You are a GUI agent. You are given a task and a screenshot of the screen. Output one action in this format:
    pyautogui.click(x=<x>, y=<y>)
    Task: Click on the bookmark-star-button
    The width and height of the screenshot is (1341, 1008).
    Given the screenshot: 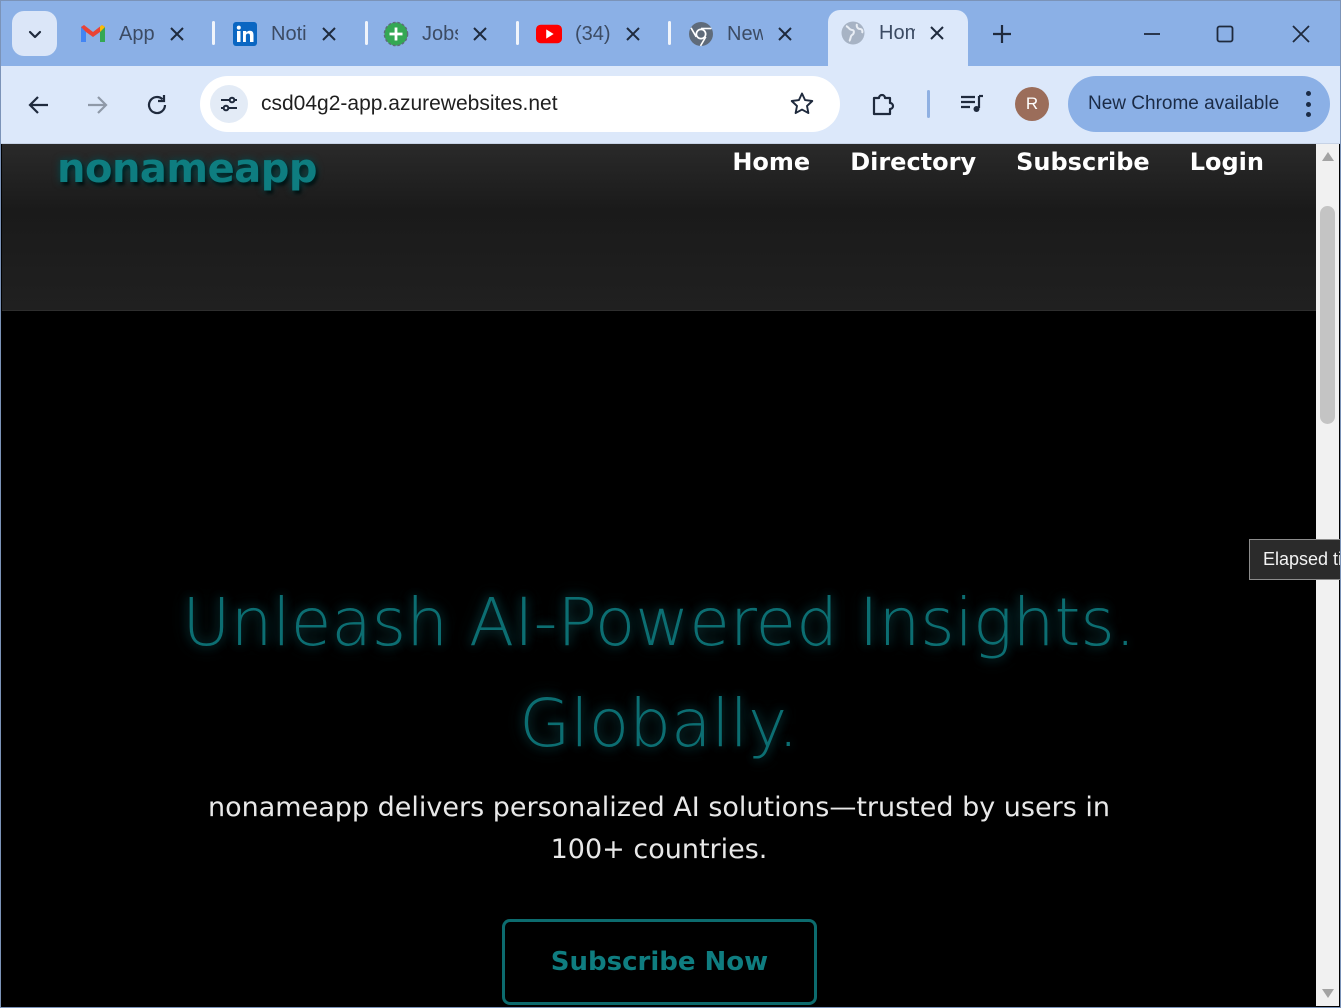 What is the action you would take?
    pyautogui.click(x=802, y=104)
    